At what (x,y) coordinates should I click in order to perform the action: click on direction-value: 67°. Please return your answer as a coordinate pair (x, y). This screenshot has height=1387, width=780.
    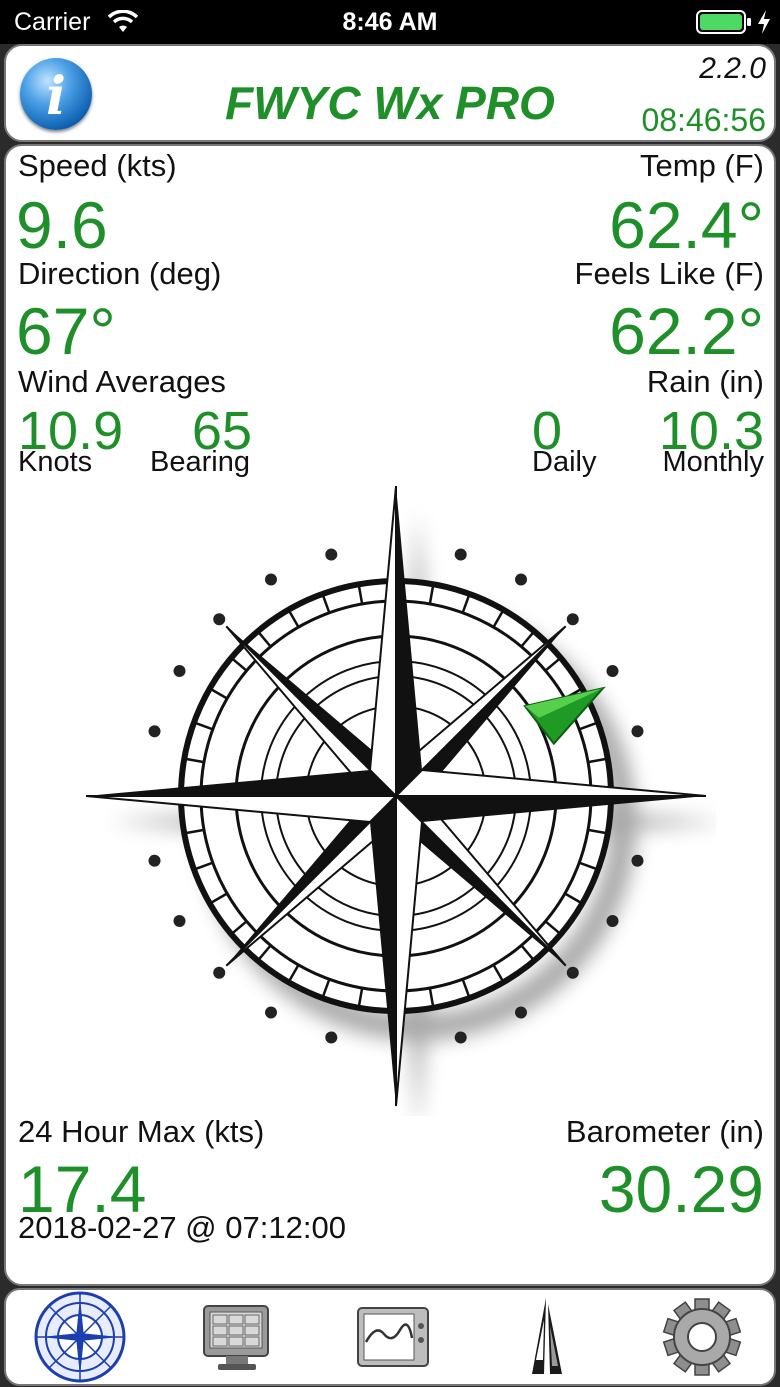
    Looking at the image, I should click on (66, 331).